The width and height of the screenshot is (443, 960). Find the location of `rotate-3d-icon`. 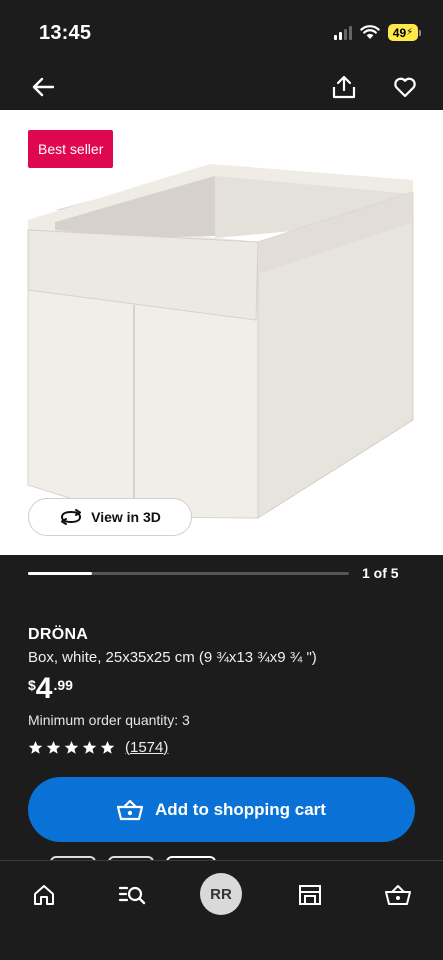

rotate-3d-icon is located at coordinates (71, 517).